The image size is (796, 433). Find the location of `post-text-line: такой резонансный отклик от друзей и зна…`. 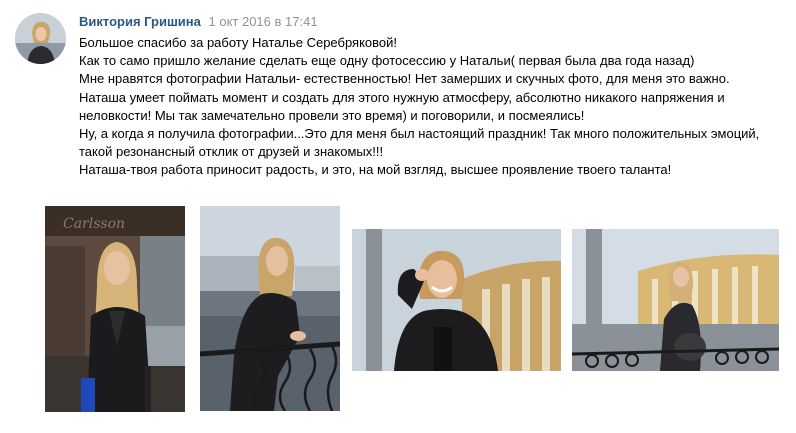

post-text-line: такой резонансный отклик от друзей и зна… is located at coordinates (231, 152).